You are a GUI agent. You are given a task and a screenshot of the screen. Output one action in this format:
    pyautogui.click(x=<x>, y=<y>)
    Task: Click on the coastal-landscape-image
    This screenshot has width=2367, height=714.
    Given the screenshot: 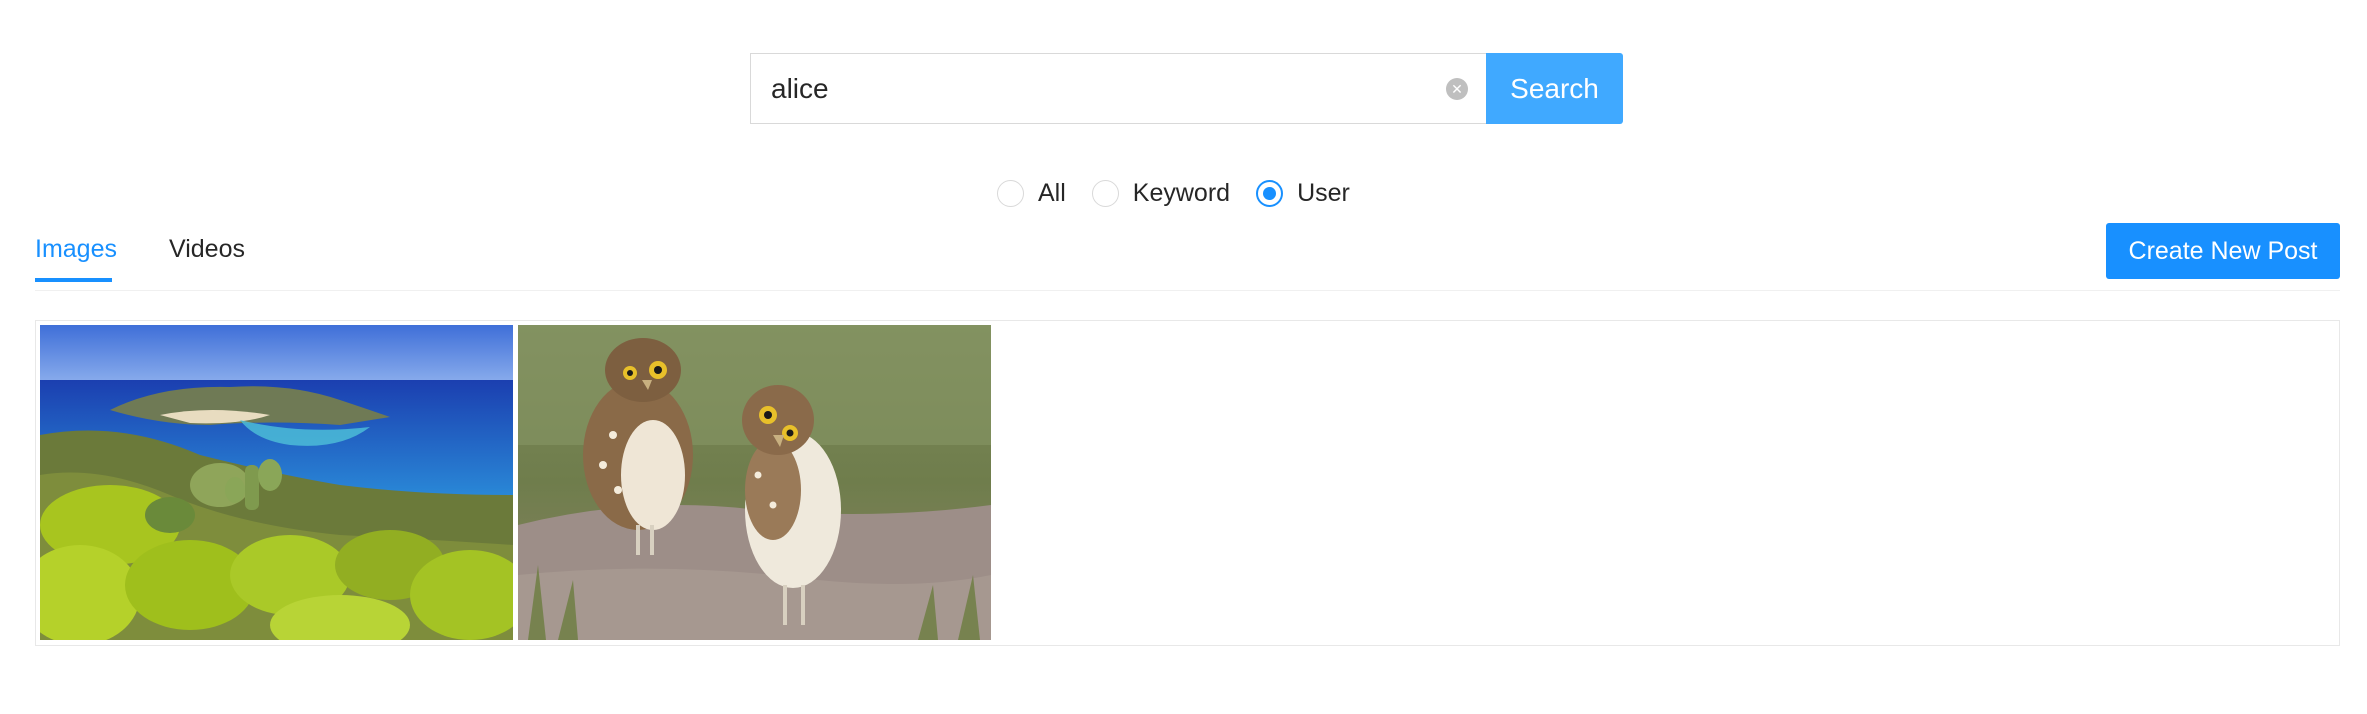 What is the action you would take?
    pyautogui.click(x=276, y=482)
    